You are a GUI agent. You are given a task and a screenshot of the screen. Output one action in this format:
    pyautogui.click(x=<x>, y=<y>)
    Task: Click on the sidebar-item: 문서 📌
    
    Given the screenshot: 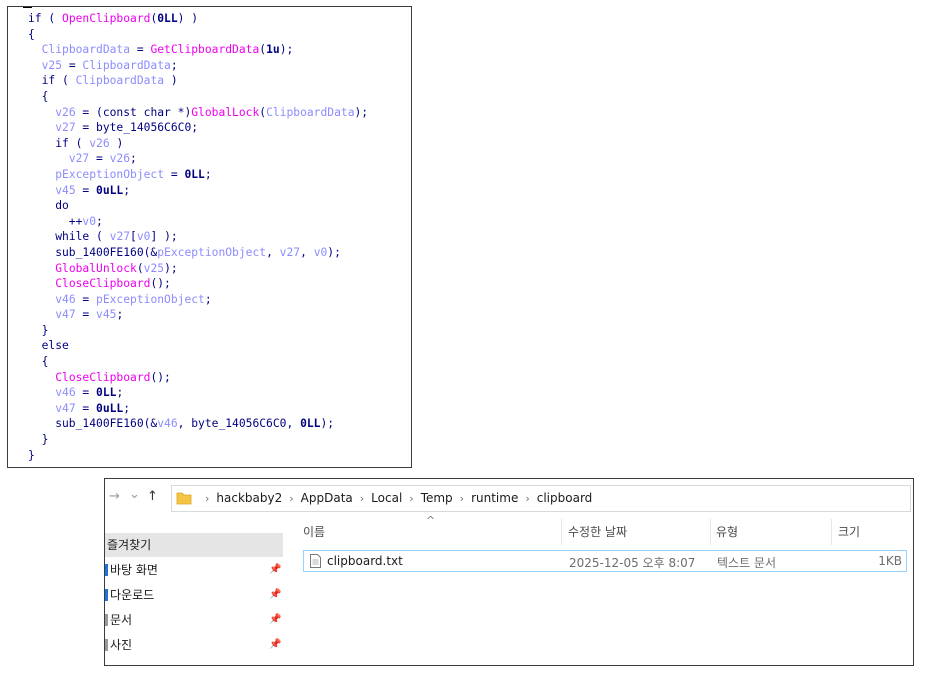 What is the action you would take?
    pyautogui.click(x=196, y=620)
    